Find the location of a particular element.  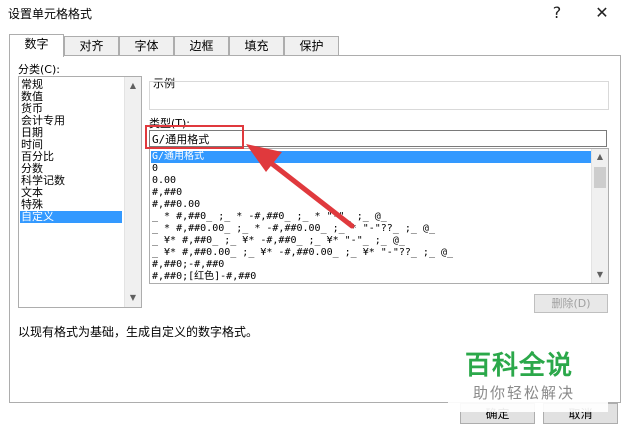

watermark-subtitle: 助你轻松解决 is located at coordinates (524, 393).